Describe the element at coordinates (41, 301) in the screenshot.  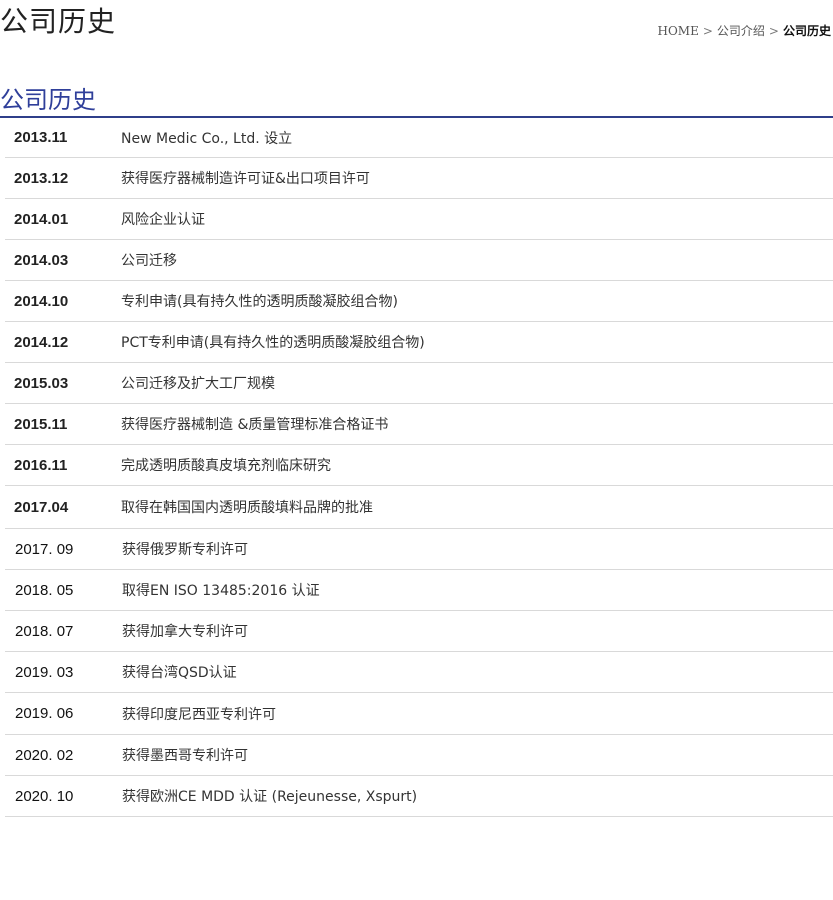
I see `history-date: 2014.10` at that location.